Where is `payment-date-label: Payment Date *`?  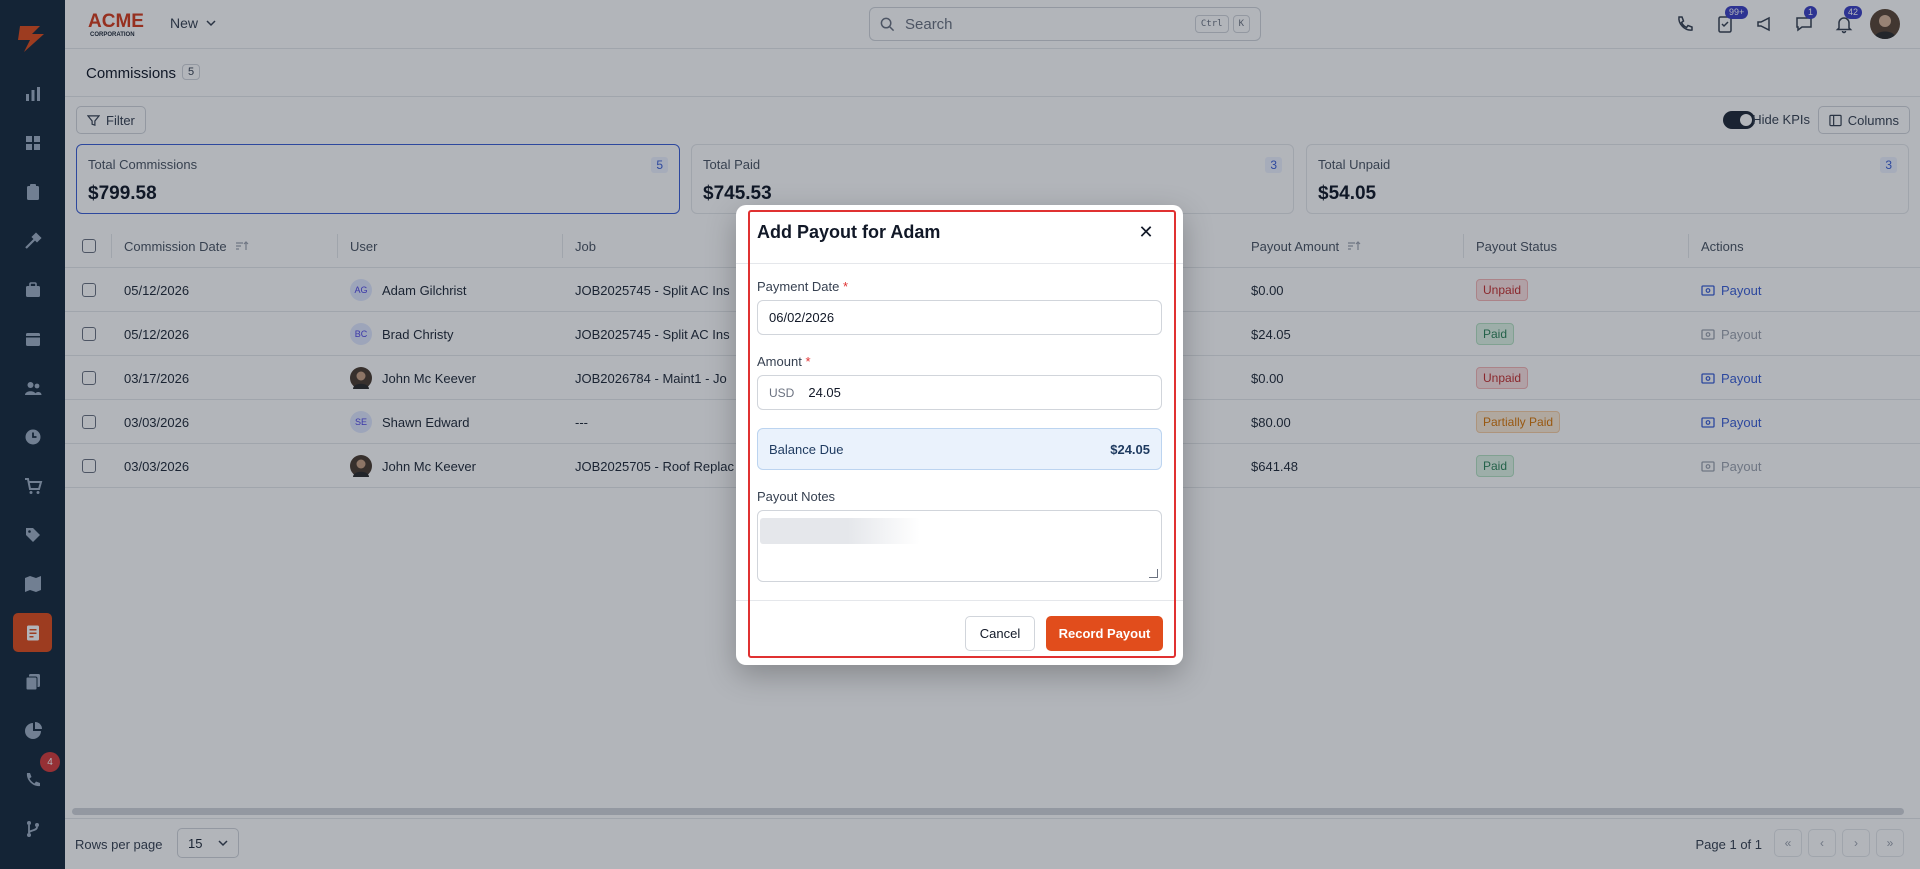
payment-date-label: Payment Date * is located at coordinates (802, 286).